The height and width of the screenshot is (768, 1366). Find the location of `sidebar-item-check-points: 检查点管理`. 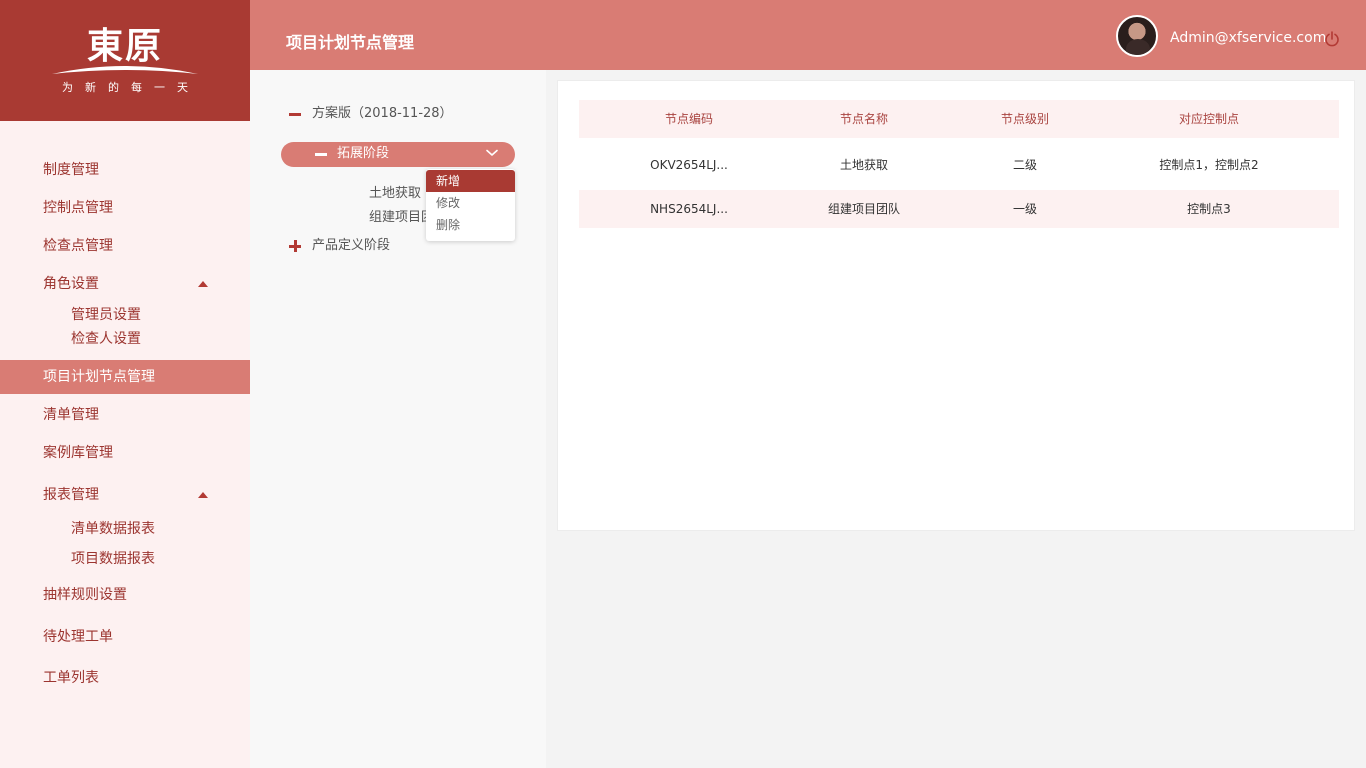

sidebar-item-check-points: 检查点管理 is located at coordinates (125, 246).